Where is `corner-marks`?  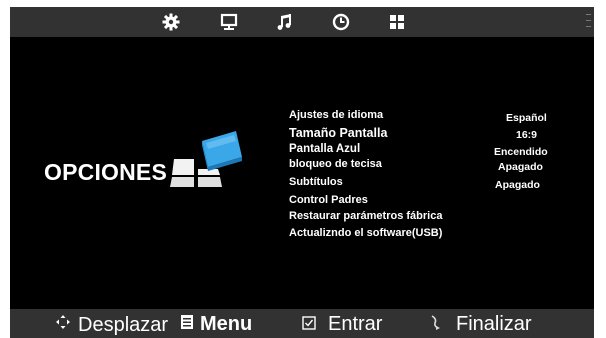
corner-marks is located at coordinates (589, 22).